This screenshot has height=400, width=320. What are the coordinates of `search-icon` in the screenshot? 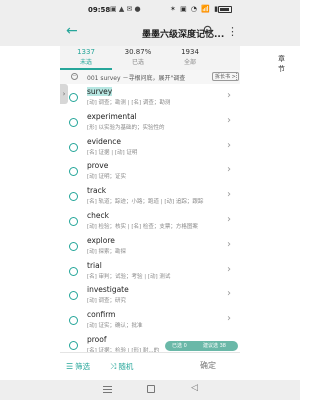 It's located at (208, 30).